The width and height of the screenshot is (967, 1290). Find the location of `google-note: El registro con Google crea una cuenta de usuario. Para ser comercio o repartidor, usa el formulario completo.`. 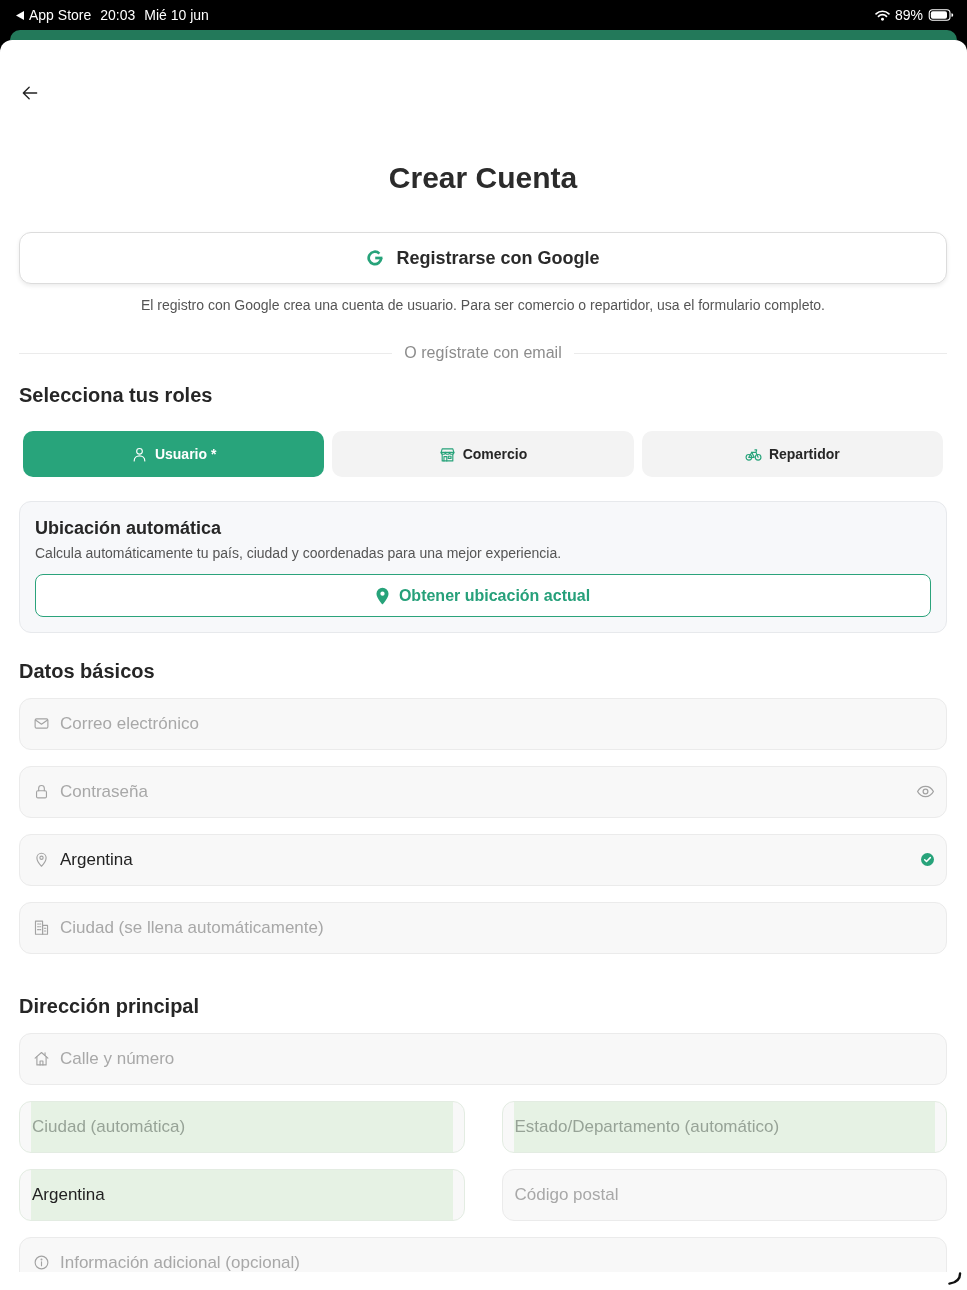

google-note: El registro con Google crea una cuenta de usuario. Para ser comercio o repartidor, usa el formulario completo. is located at coordinates (483, 305).